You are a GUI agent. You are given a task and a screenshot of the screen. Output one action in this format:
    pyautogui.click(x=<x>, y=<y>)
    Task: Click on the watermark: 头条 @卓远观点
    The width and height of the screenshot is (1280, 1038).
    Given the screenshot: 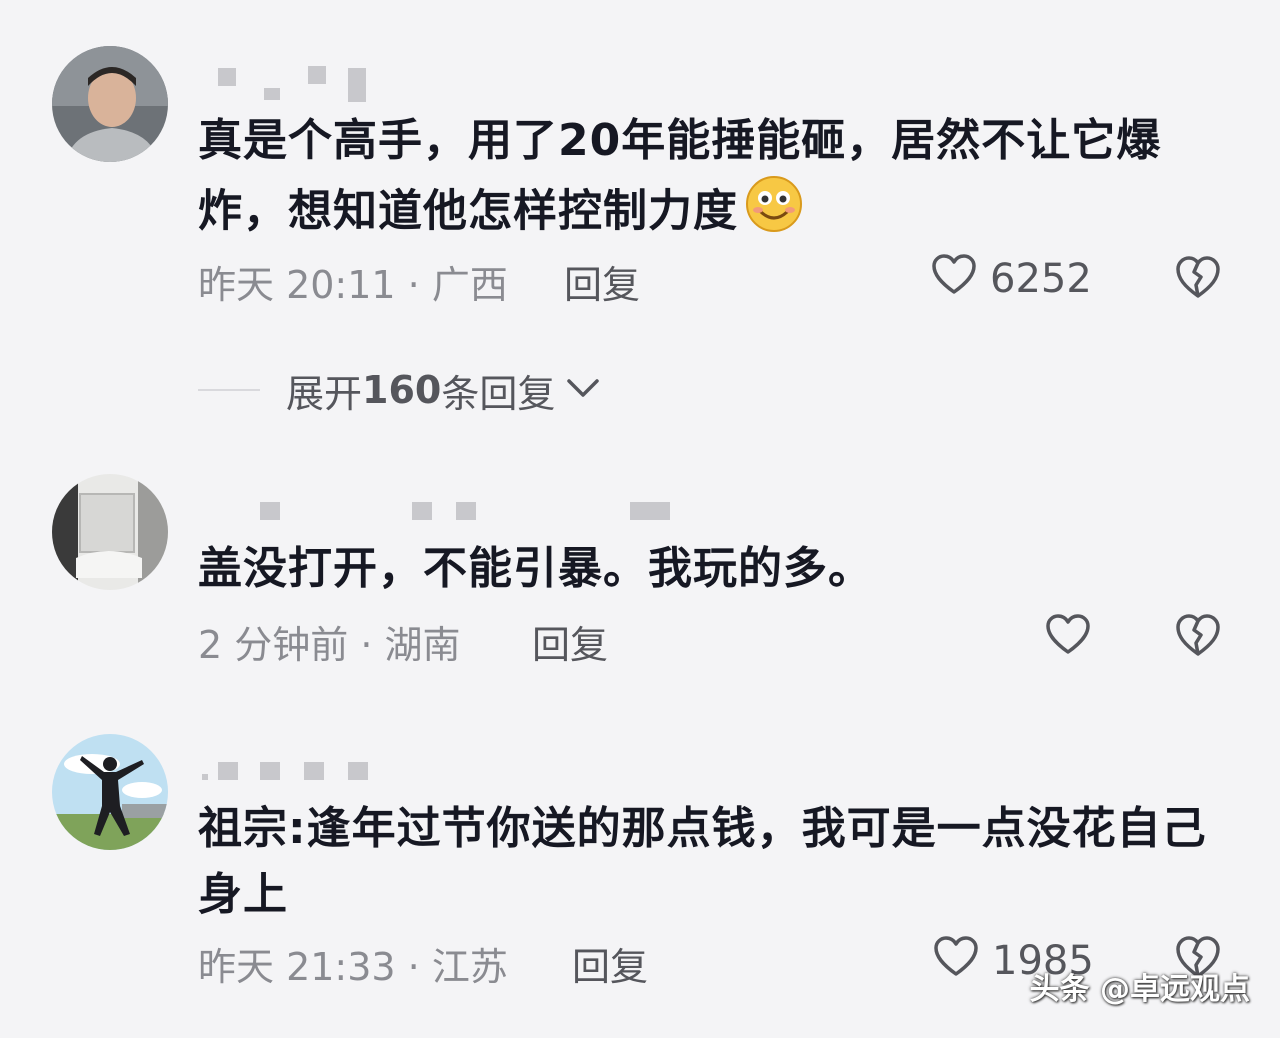 What is the action you would take?
    pyautogui.click(x=1139, y=989)
    